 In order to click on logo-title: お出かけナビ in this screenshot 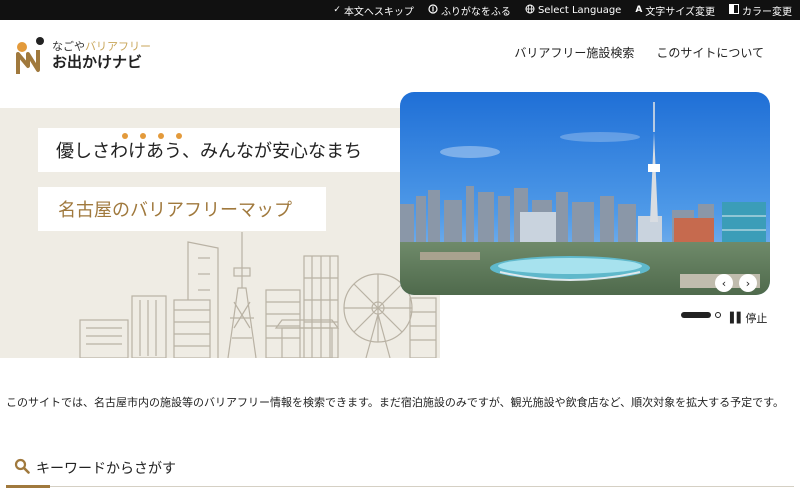, I will do `click(97, 61)`.